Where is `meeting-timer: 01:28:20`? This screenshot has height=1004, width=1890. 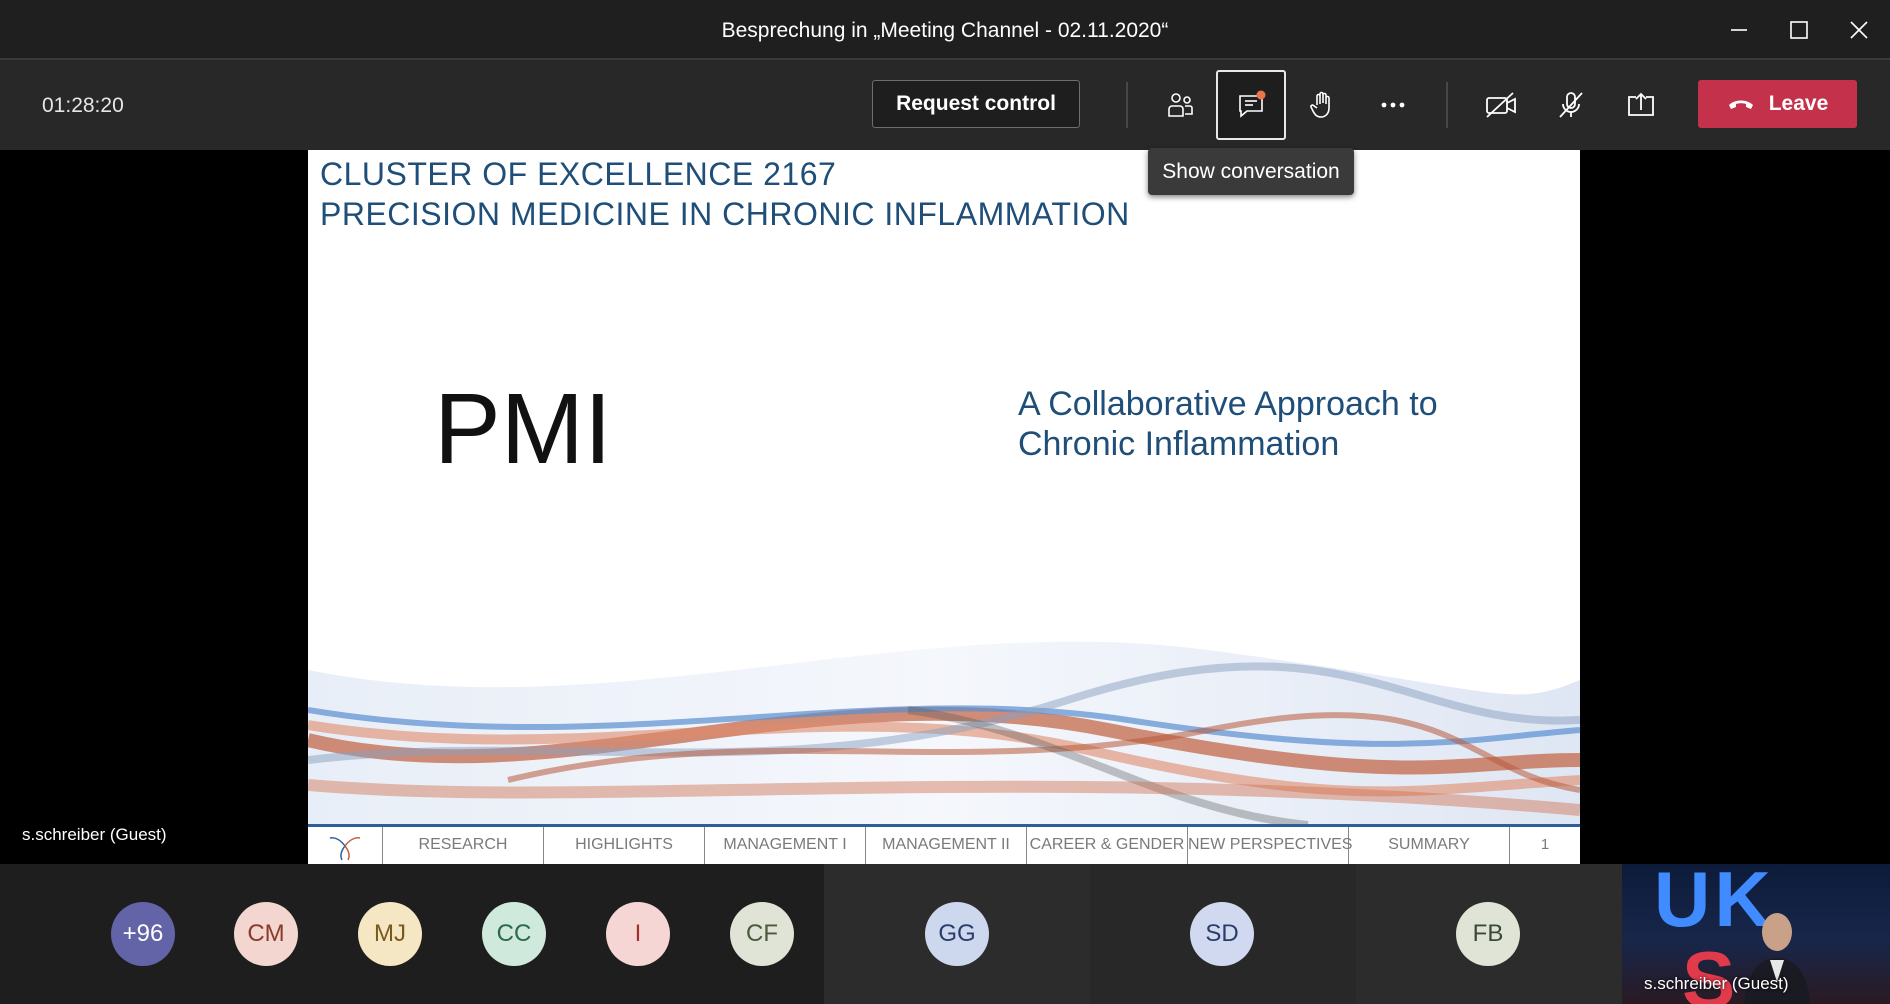 meeting-timer: 01:28:20 is located at coordinates (83, 105).